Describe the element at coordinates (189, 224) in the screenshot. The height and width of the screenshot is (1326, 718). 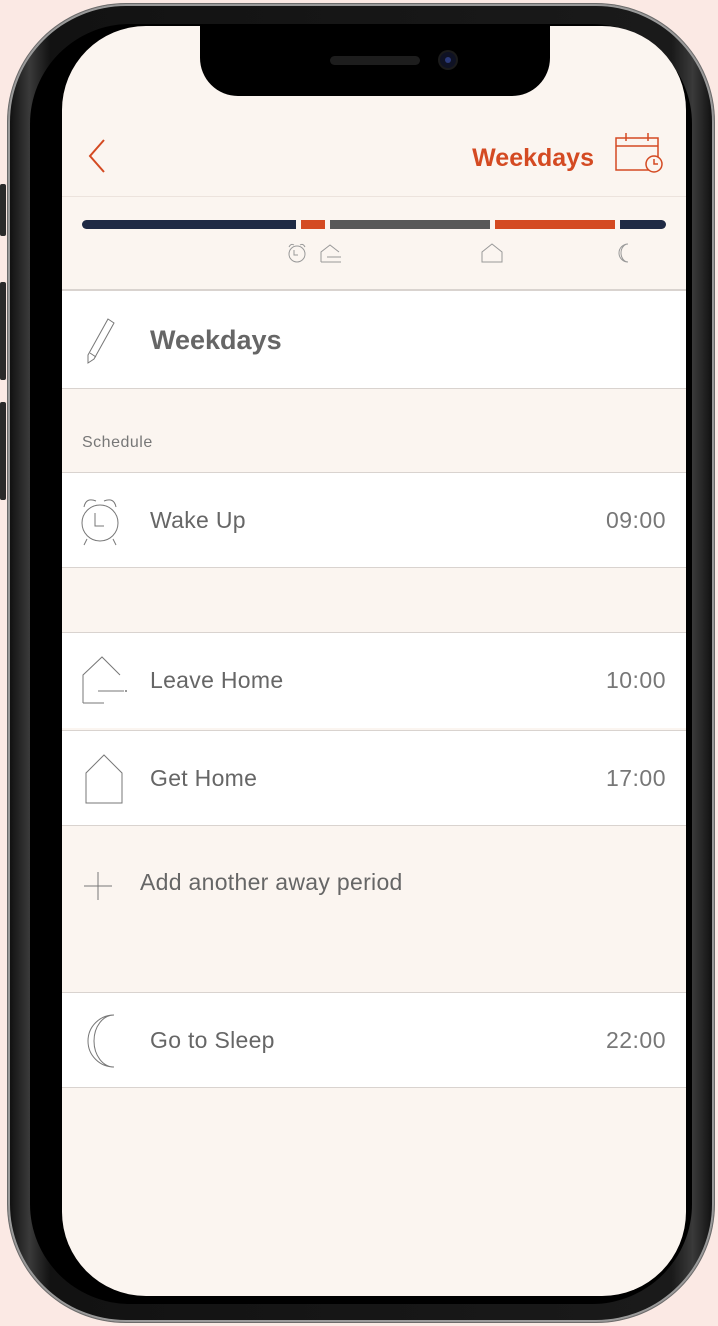
I see `timeline-segment-night` at that location.